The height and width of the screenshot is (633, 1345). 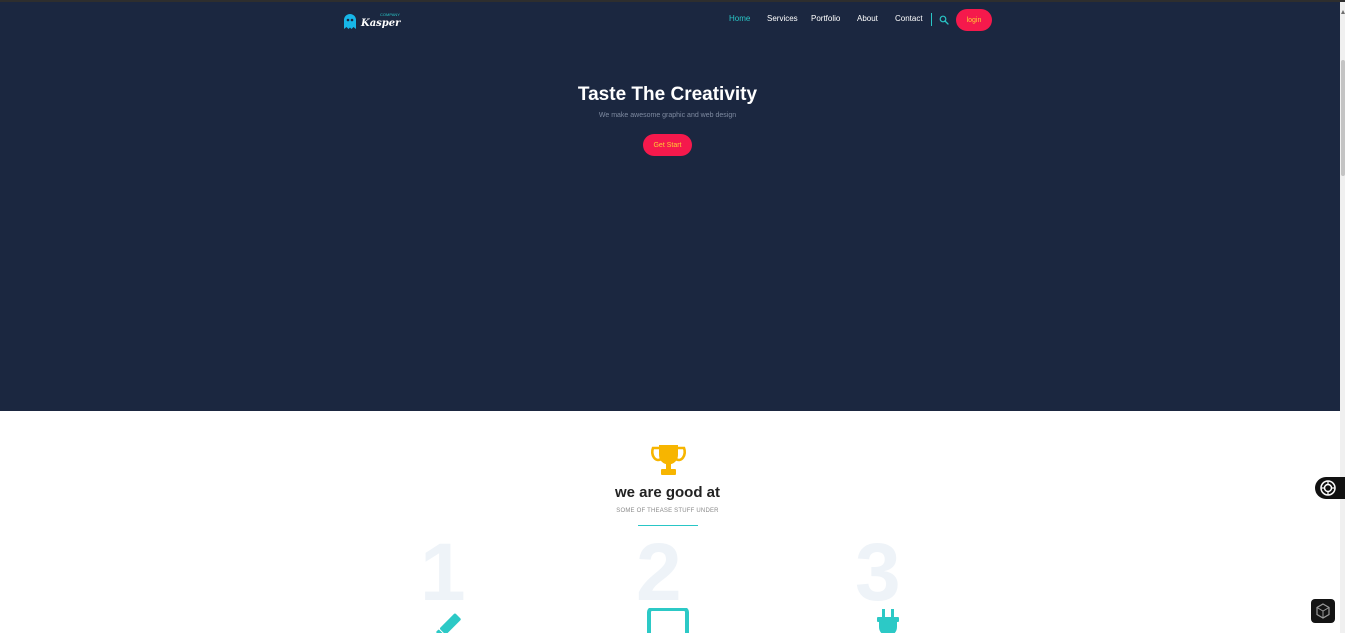 I want to click on trophy-icon, so click(x=668, y=460).